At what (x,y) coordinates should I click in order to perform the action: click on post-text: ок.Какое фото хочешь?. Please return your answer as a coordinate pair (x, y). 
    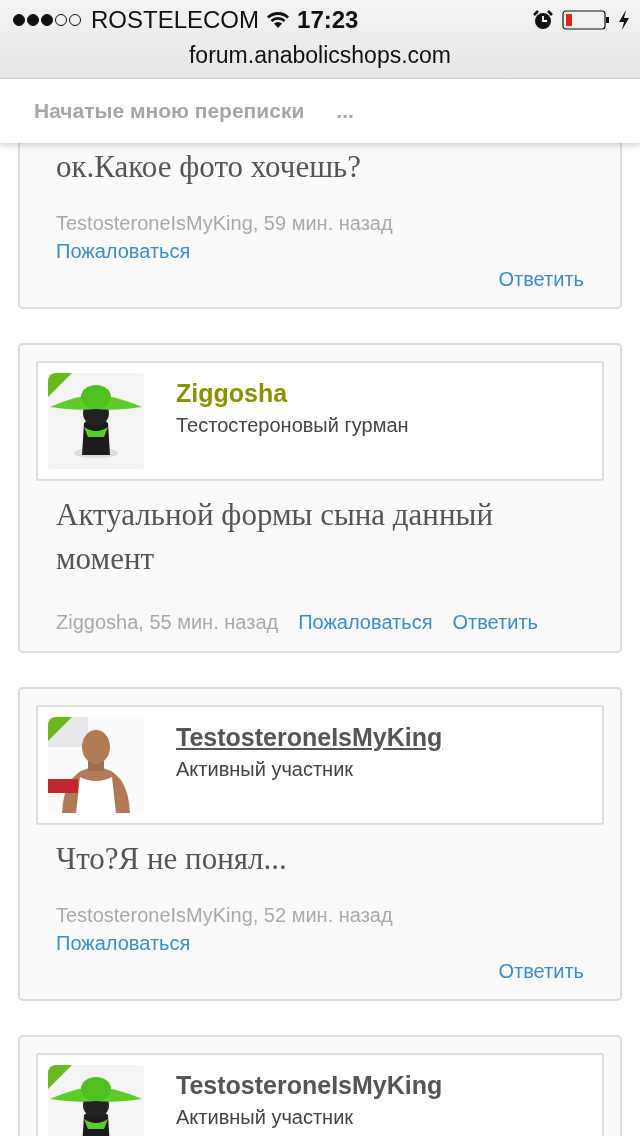
    Looking at the image, I should click on (208, 167).